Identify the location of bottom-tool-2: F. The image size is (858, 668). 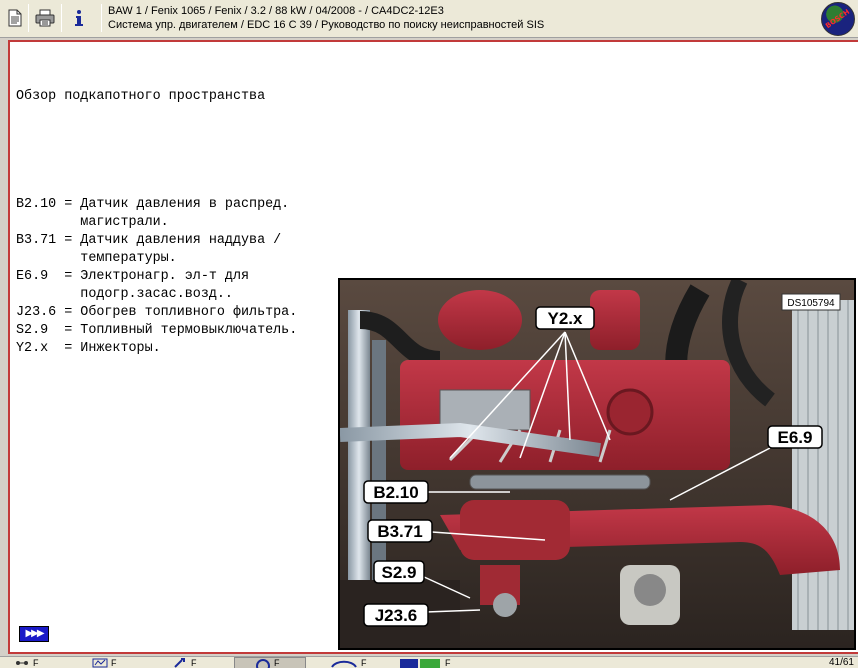
(104, 662).